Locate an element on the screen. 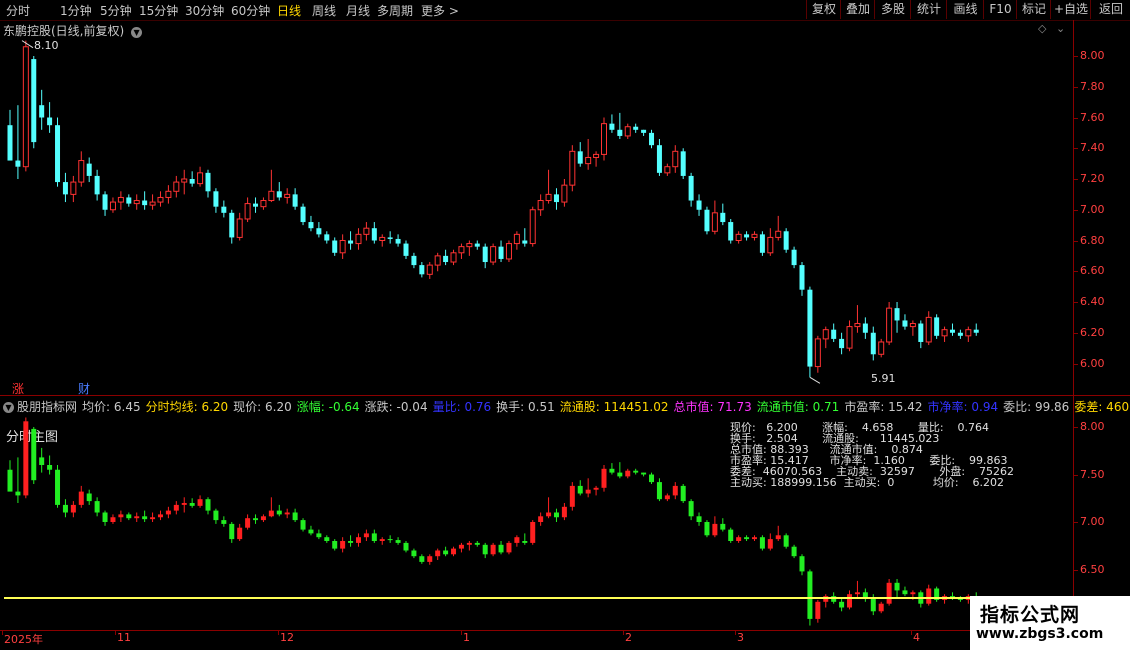 This screenshot has width=1130, height=650. period-tab: 周线 is located at coordinates (324, 10).